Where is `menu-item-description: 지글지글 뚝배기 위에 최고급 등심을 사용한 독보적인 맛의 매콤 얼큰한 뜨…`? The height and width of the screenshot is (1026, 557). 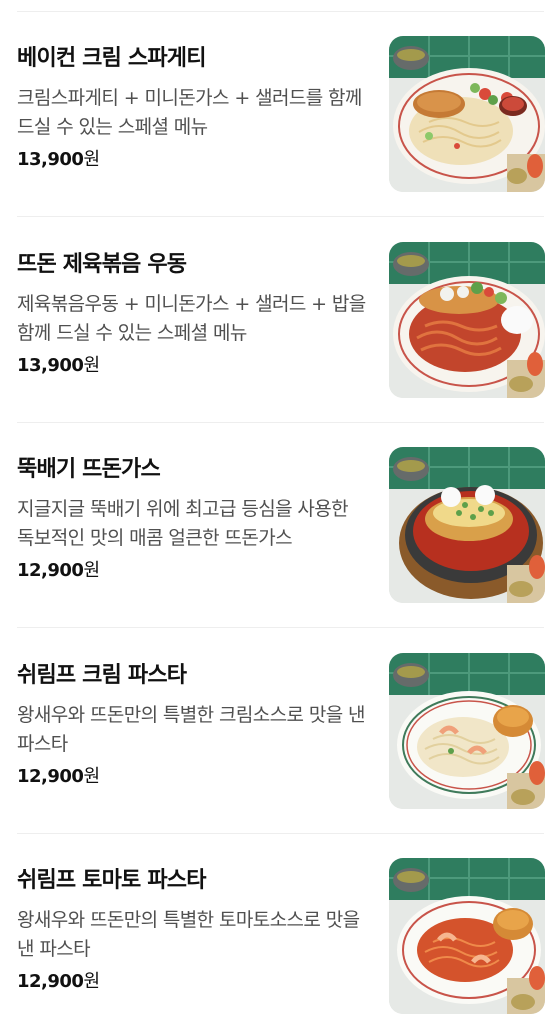
menu-item-description: 지글지글 뚝배기 위에 최고급 등심을 사용한 독보적인 맛의 매콤 얼큰한 뜨… is located at coordinates (183, 523).